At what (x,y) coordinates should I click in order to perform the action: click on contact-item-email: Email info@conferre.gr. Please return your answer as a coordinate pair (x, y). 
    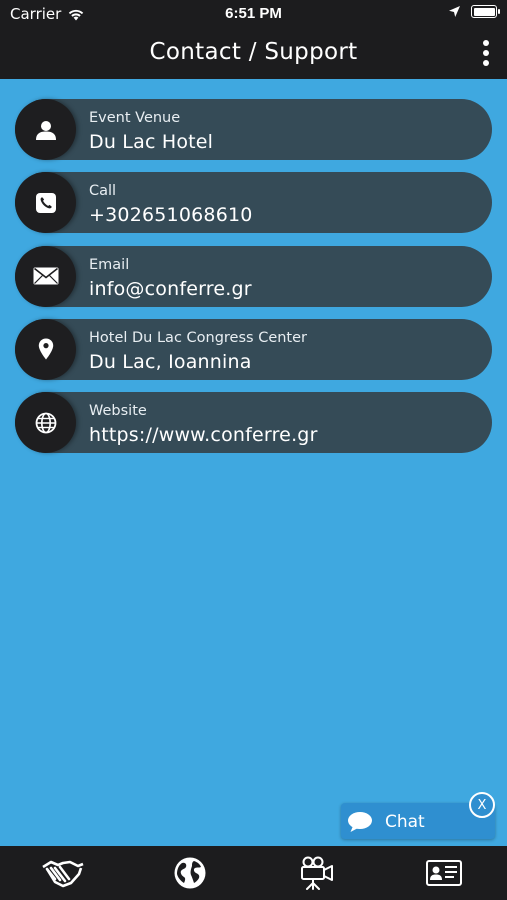
    Looking at the image, I should click on (253, 276).